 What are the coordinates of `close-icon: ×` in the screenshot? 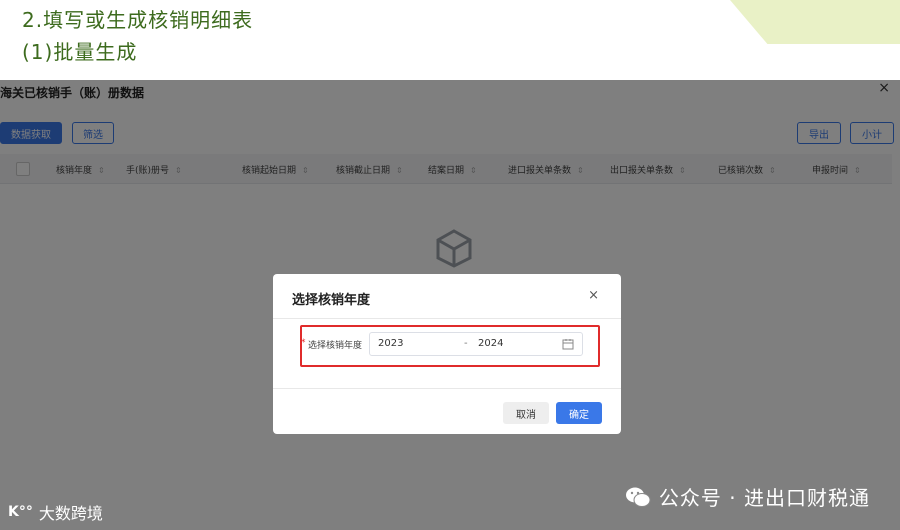 It's located at (593, 295).